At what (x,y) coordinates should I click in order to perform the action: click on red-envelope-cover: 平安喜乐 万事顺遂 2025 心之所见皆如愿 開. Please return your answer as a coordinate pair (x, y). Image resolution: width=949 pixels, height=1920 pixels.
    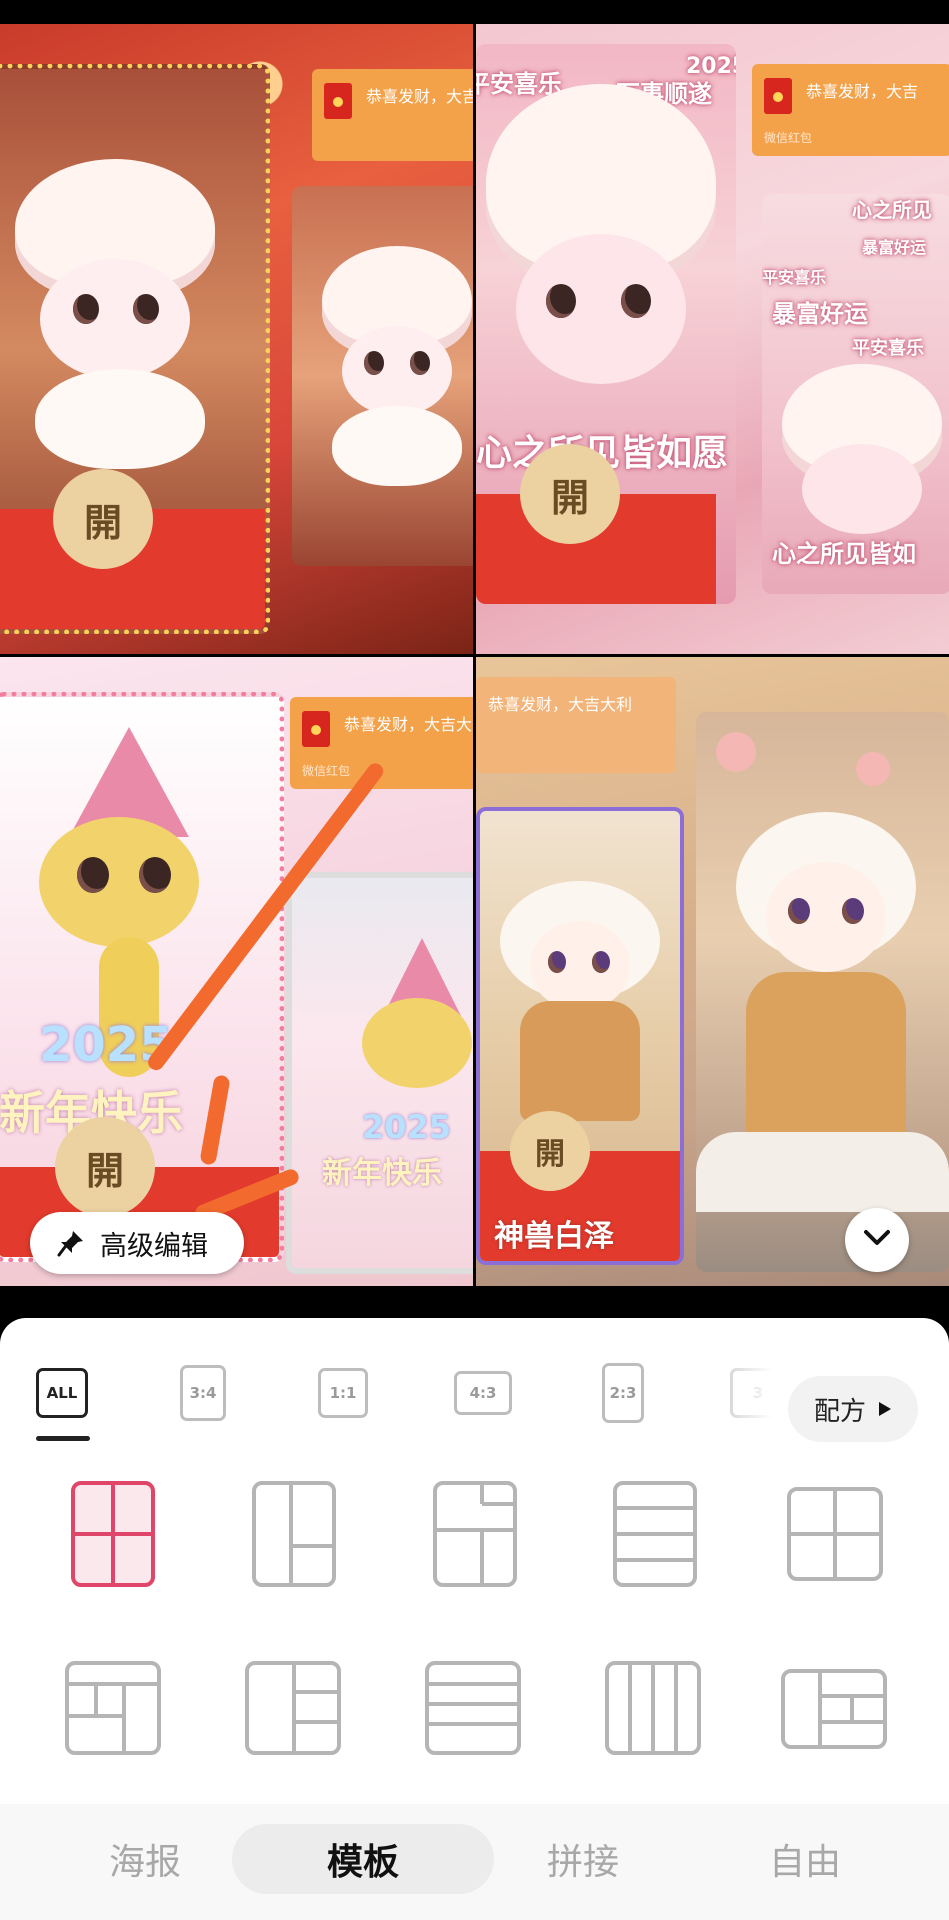
    Looking at the image, I should click on (606, 324).